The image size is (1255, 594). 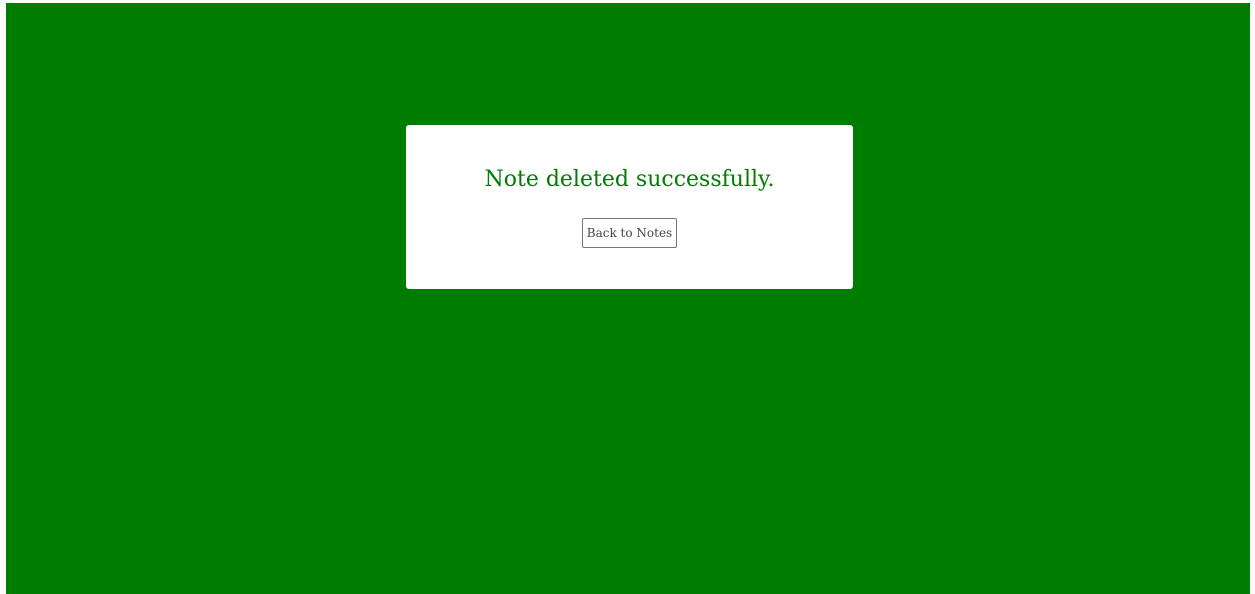 I want to click on confirmation-card: Note deleted successfully. Back to Notes, so click(x=629, y=207).